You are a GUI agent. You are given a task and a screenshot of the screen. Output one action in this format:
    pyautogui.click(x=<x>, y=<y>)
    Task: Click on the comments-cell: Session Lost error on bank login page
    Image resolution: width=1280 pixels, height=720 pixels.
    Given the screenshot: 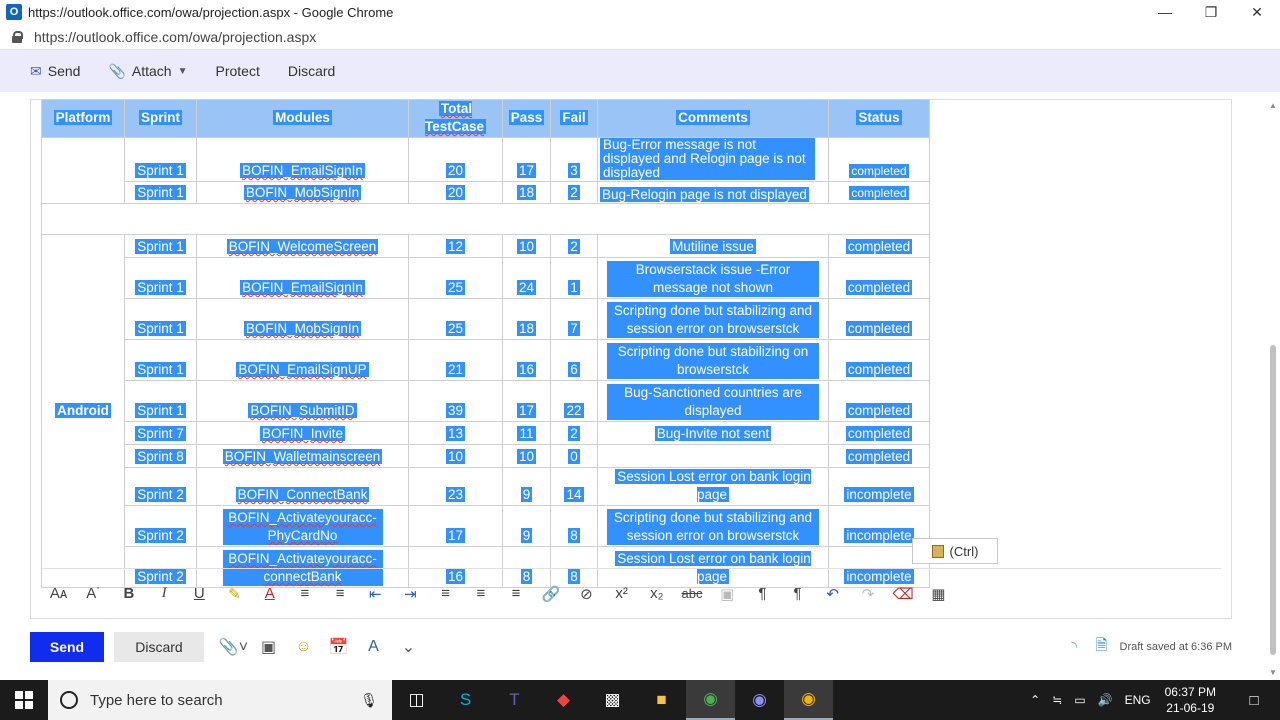 What is the action you would take?
    pyautogui.click(x=713, y=486)
    